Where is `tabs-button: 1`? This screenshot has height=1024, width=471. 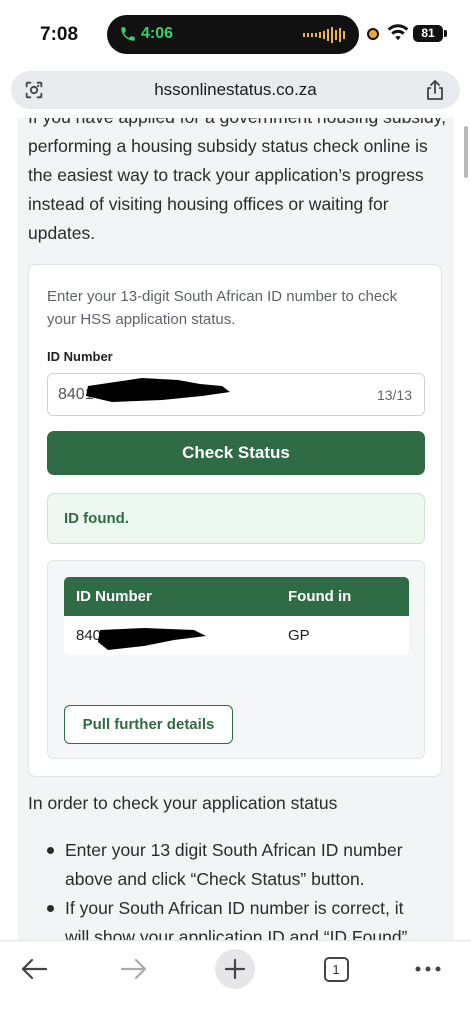
tabs-button: 1 is located at coordinates (336, 969).